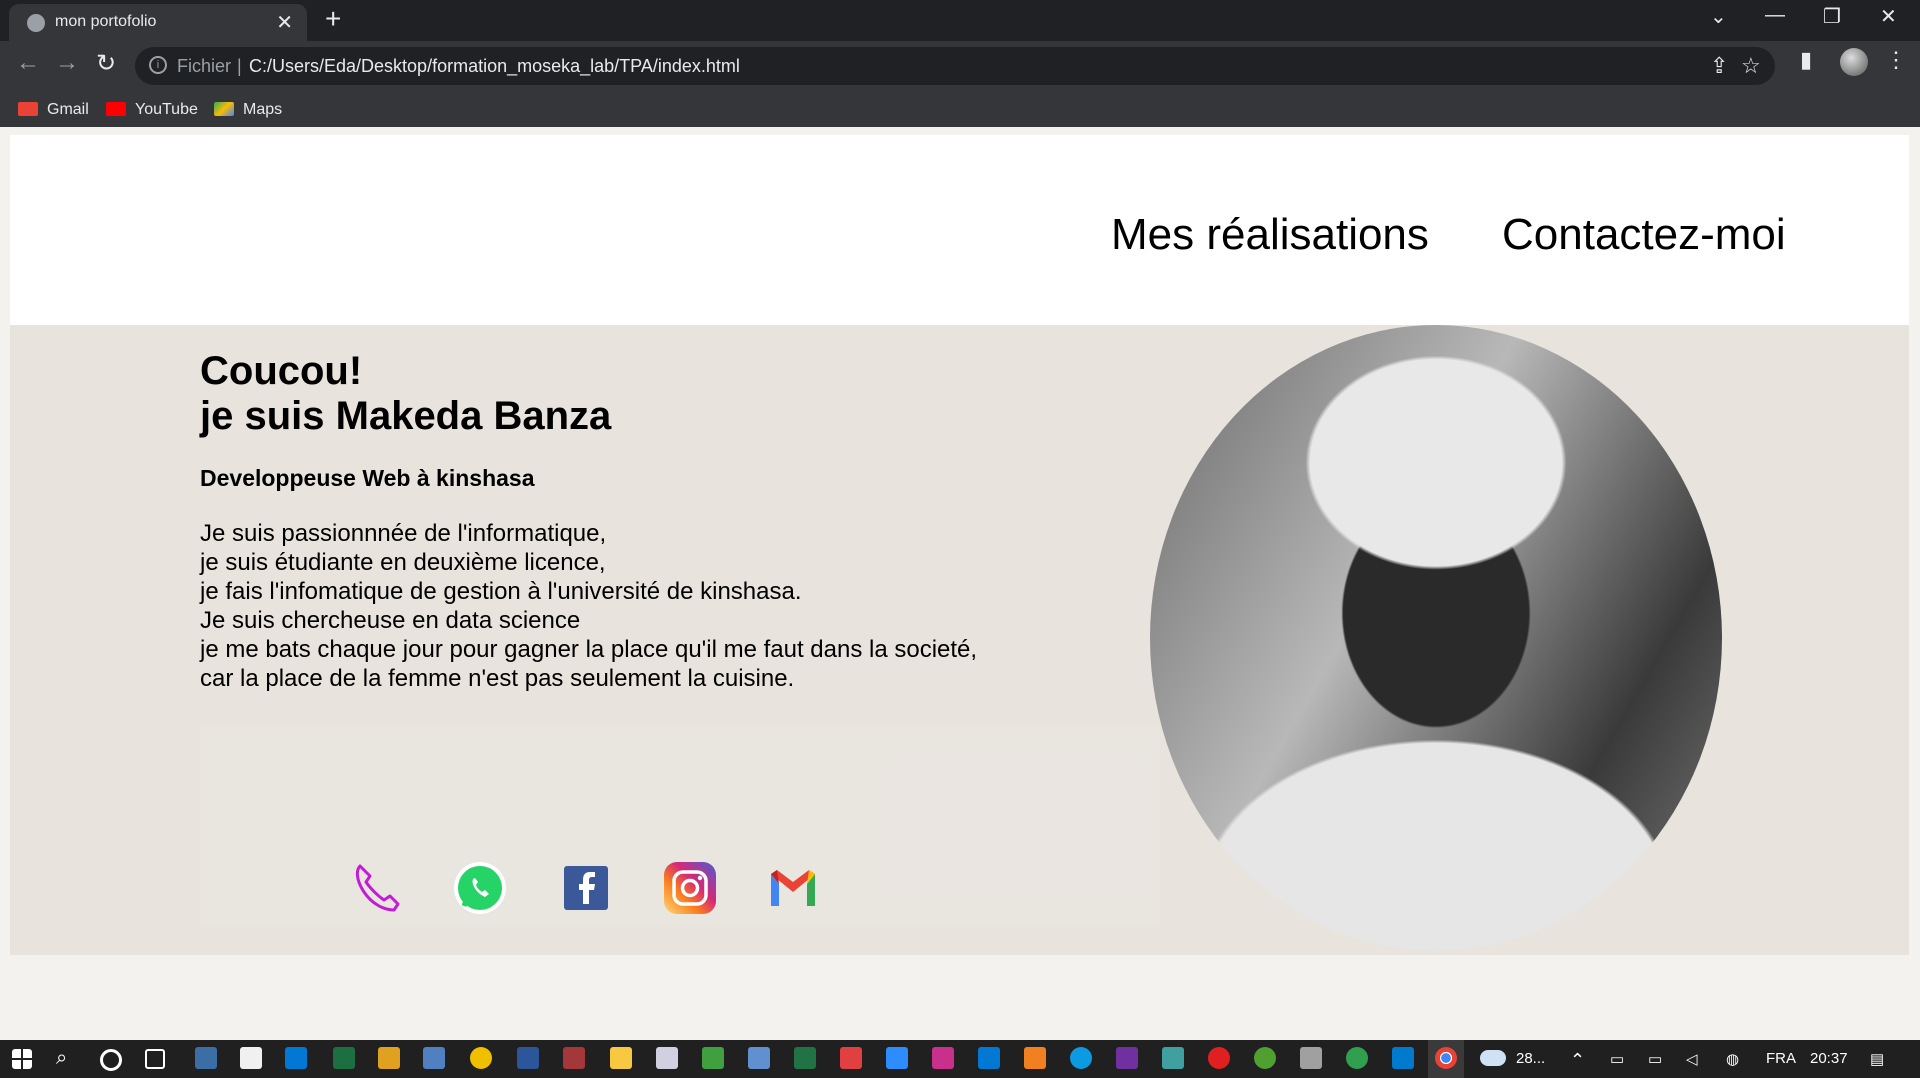  What do you see at coordinates (390, 620) in the screenshot?
I see `bio-line: Je suis chercheuse en data science` at bounding box center [390, 620].